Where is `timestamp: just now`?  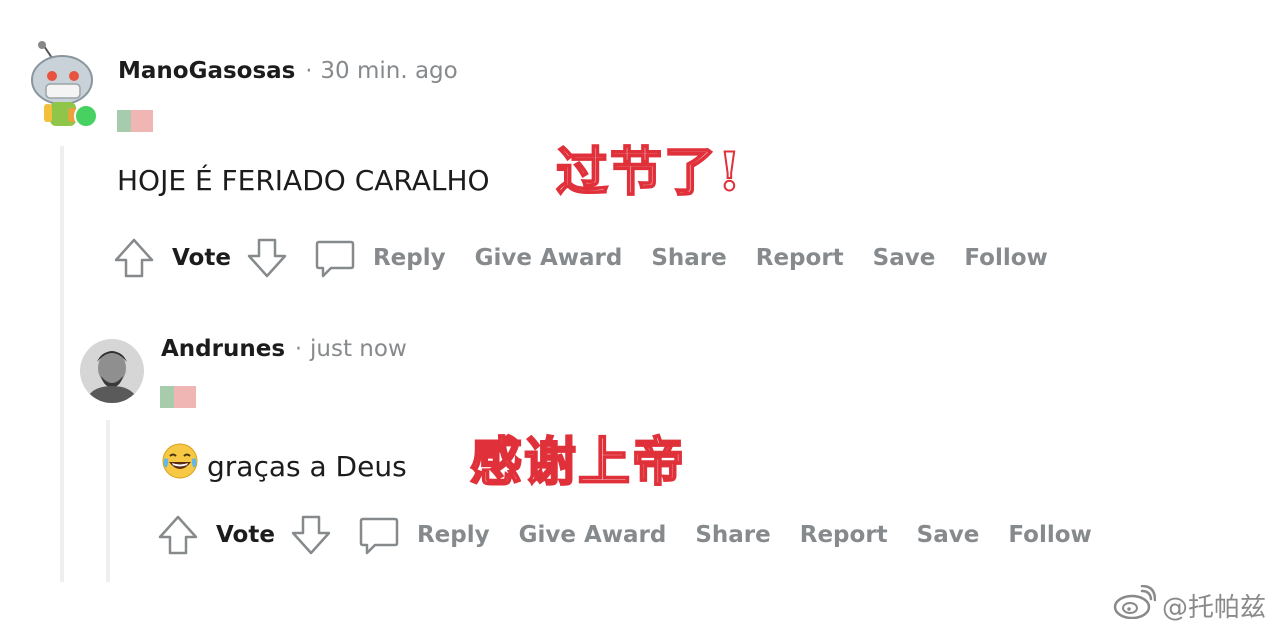
timestamp: just now is located at coordinates (358, 349).